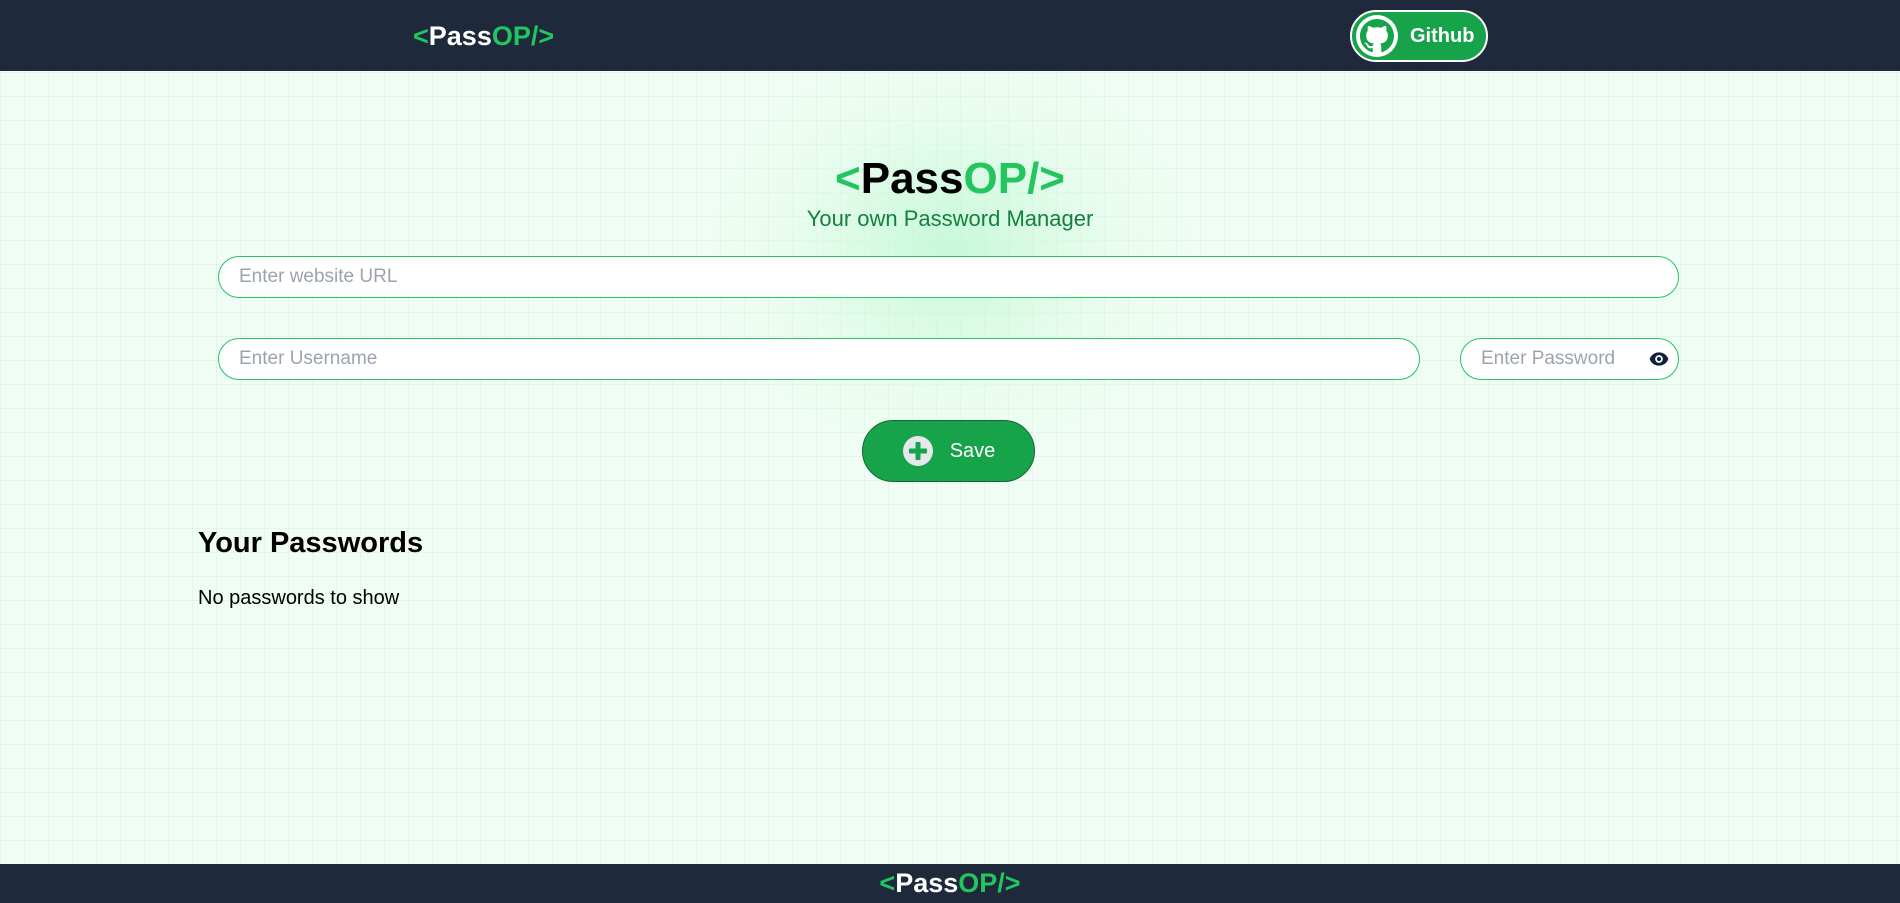 The width and height of the screenshot is (1900, 903). I want to click on password-input, so click(1569, 359).